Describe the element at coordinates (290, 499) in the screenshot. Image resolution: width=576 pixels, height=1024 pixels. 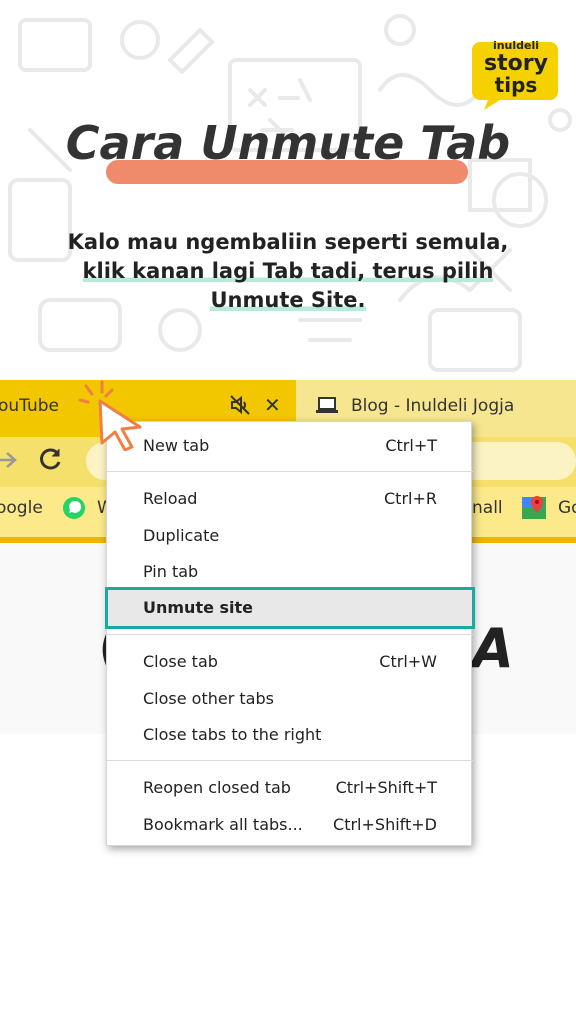
I see `menu-item-reload: Reload Ctrl+R` at that location.